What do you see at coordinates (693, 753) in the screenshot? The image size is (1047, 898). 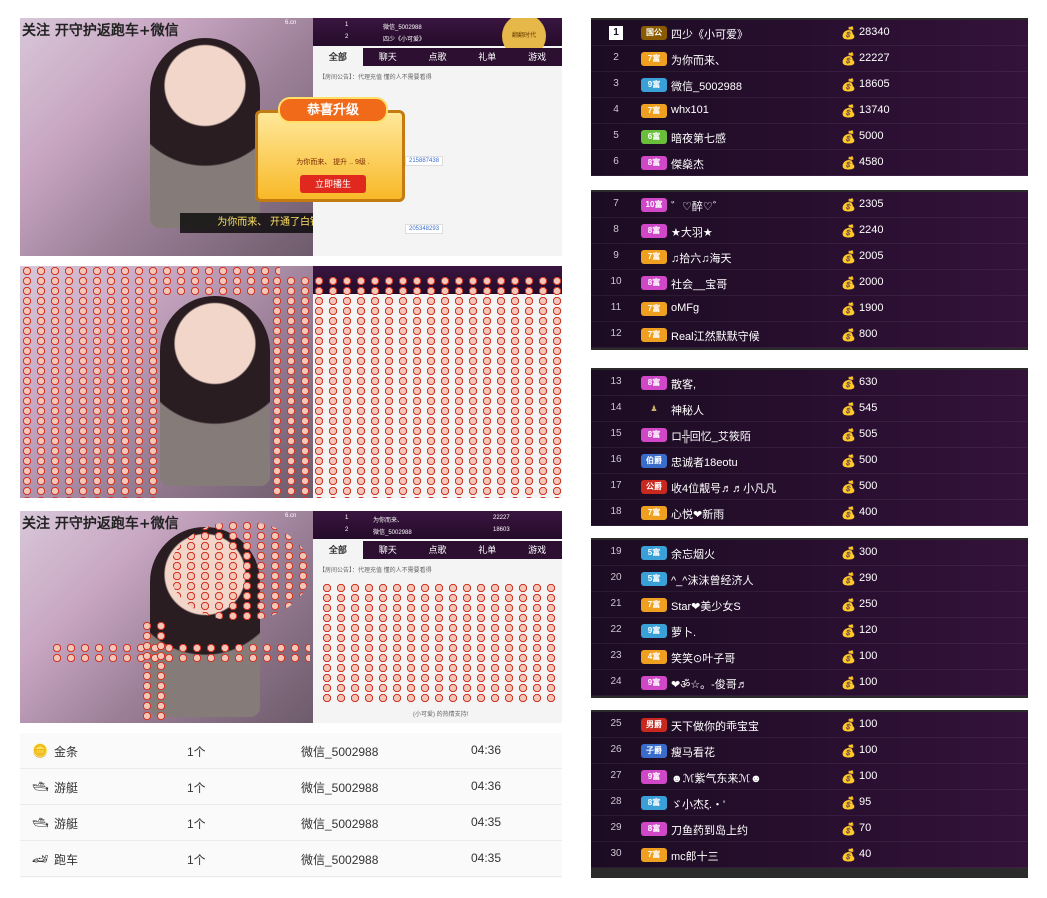 I see `rank-user-name: 瘦马看花` at bounding box center [693, 753].